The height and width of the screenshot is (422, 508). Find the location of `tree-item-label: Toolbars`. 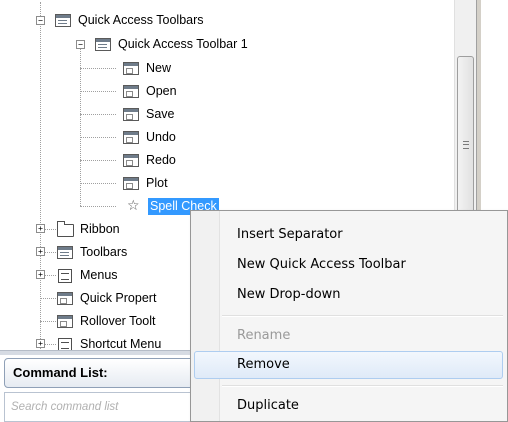

tree-item-label: Toolbars is located at coordinates (104, 251).